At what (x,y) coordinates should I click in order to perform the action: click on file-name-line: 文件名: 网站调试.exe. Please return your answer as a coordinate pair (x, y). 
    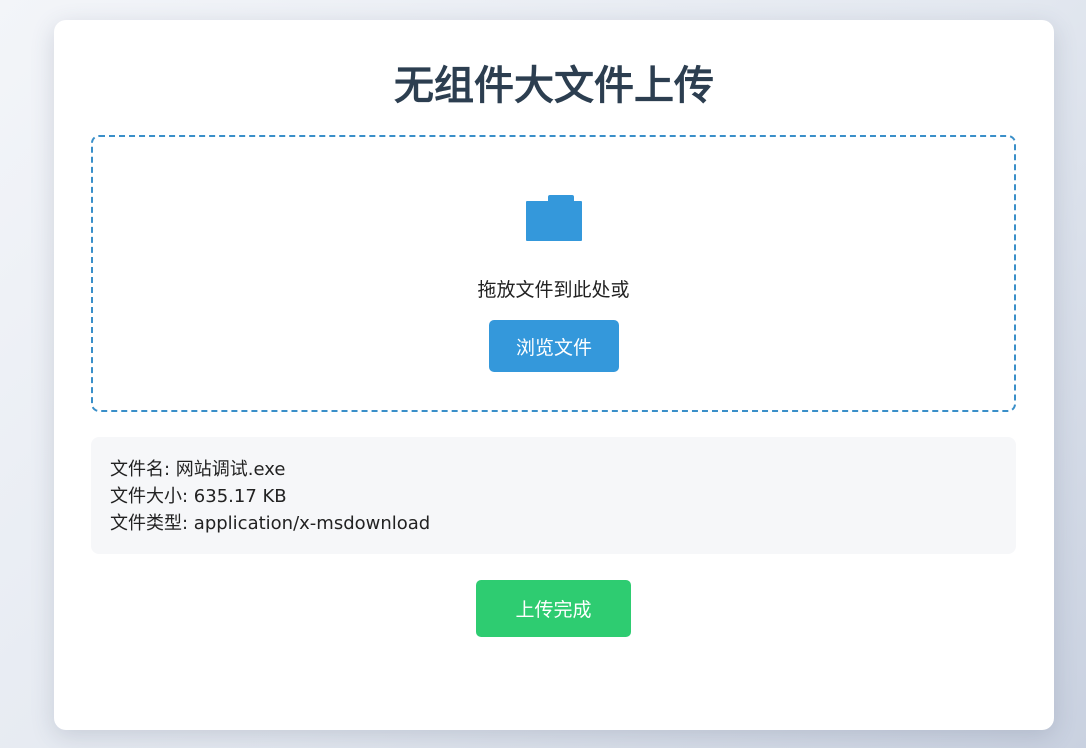
    Looking at the image, I should click on (198, 469).